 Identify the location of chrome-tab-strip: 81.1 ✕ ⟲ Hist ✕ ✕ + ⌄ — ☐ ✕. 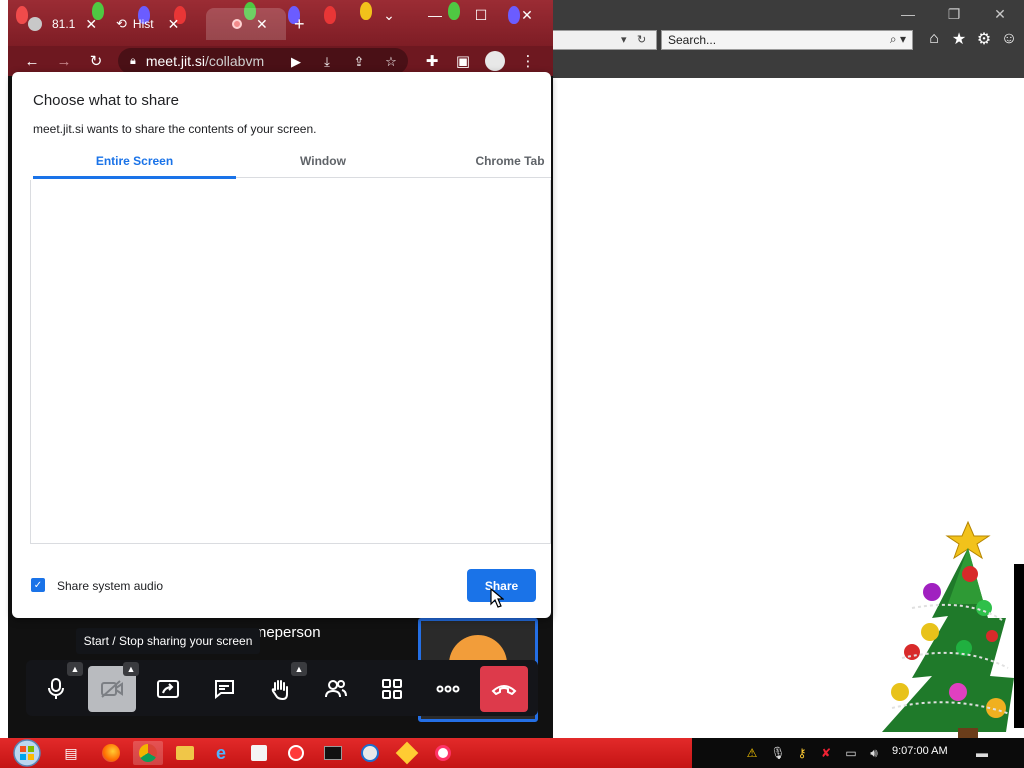
(280, 23).